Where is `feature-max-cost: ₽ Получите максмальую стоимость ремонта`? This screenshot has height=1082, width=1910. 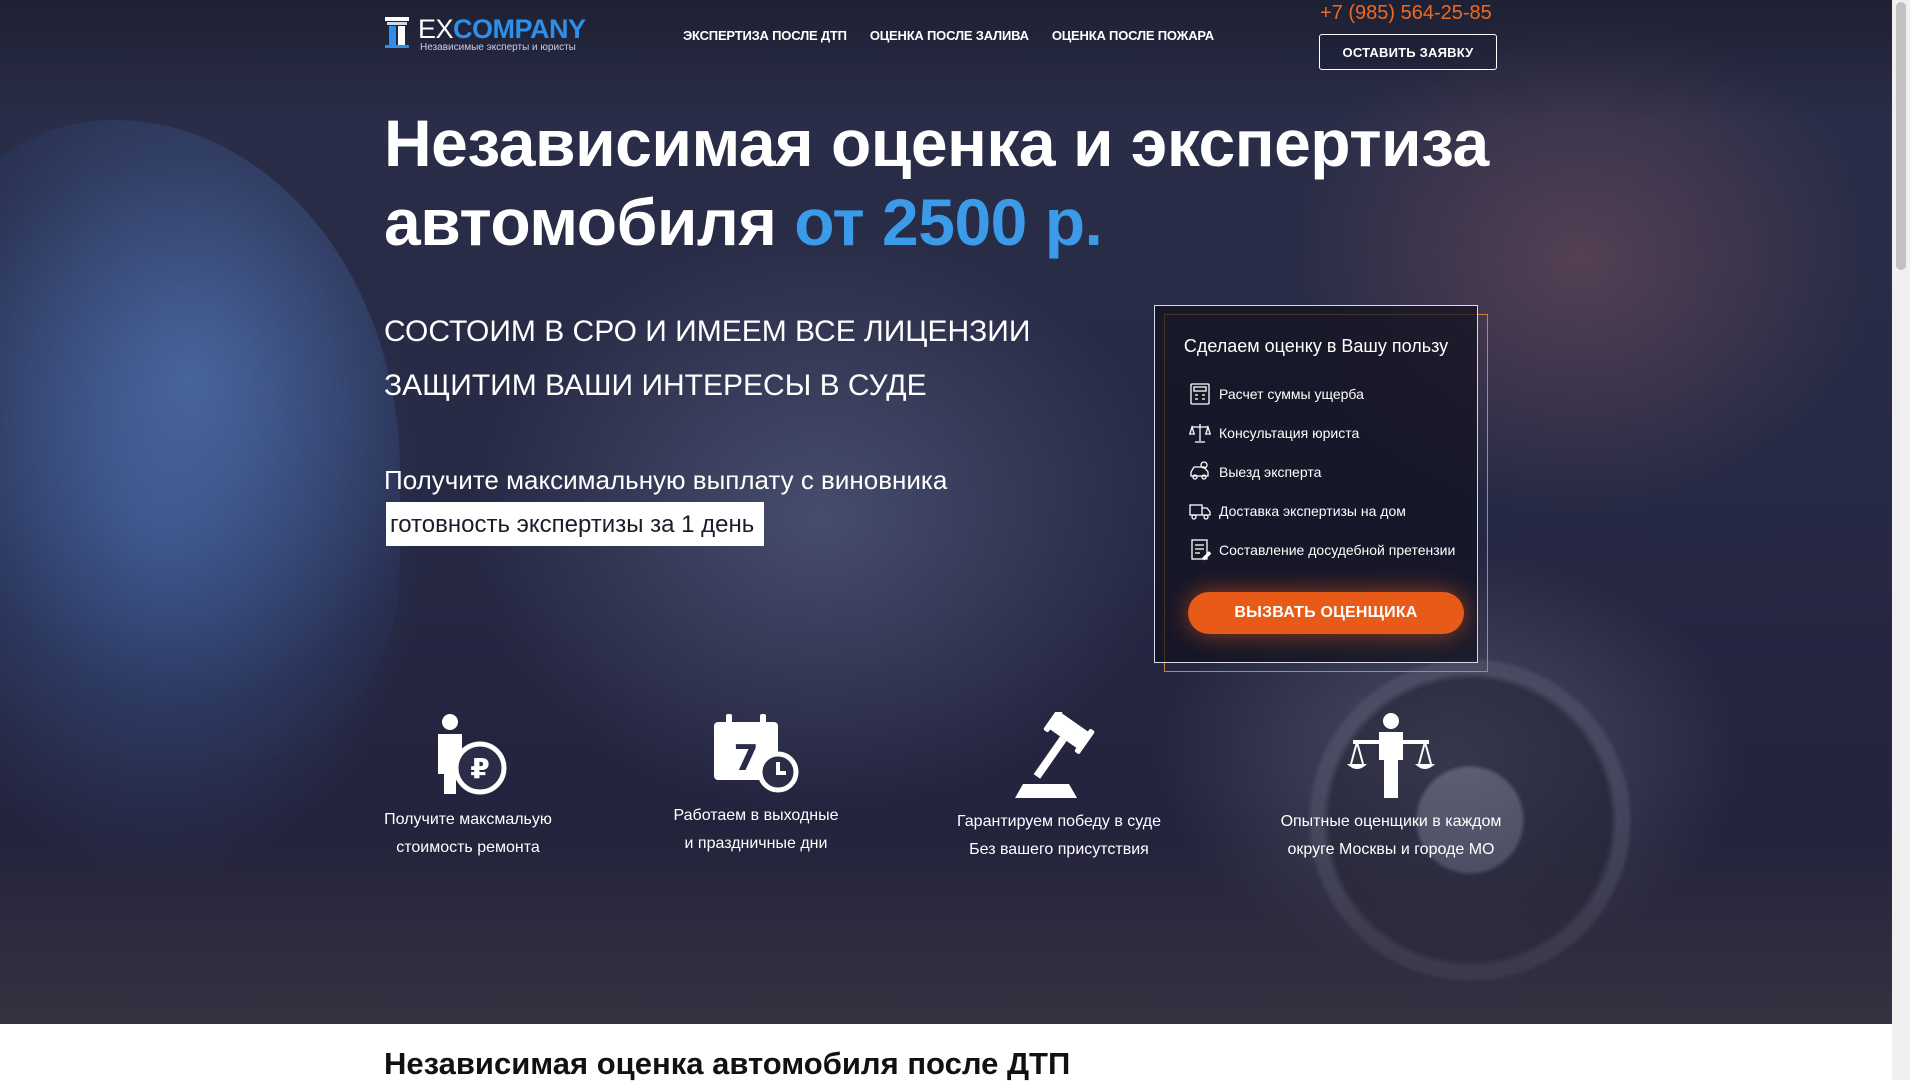
feature-max-cost: ₽ Получите максмальую стоимость ремонта is located at coordinates (468, 787).